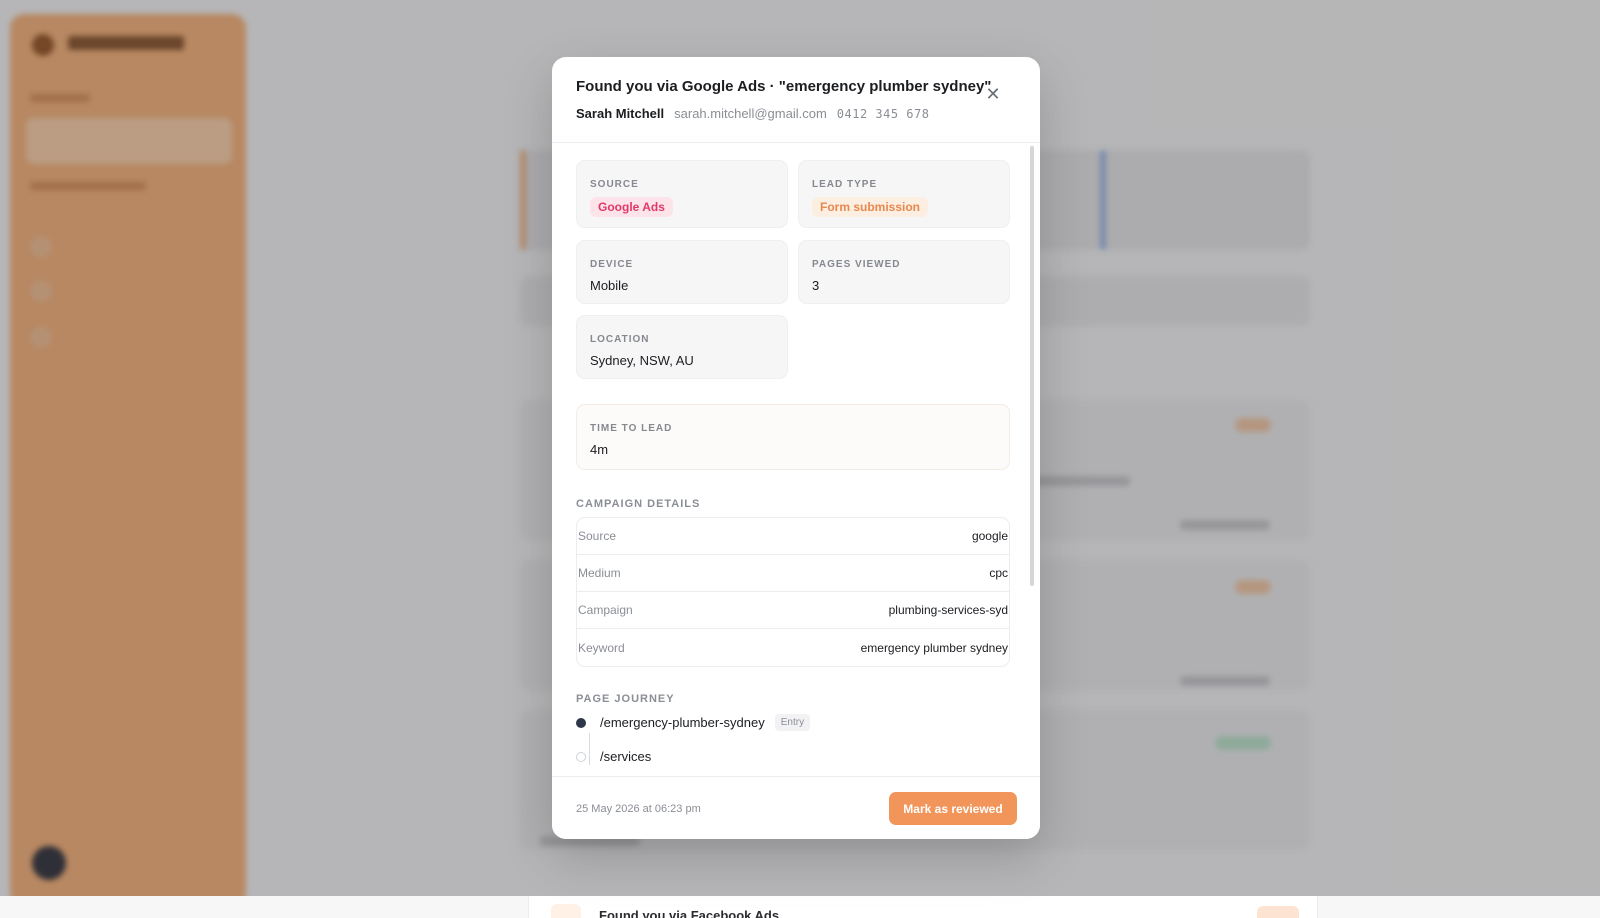 The height and width of the screenshot is (918, 1600). What do you see at coordinates (904, 272) in the screenshot?
I see `pages-viewed-card: PAGES VIEWED 3` at bounding box center [904, 272].